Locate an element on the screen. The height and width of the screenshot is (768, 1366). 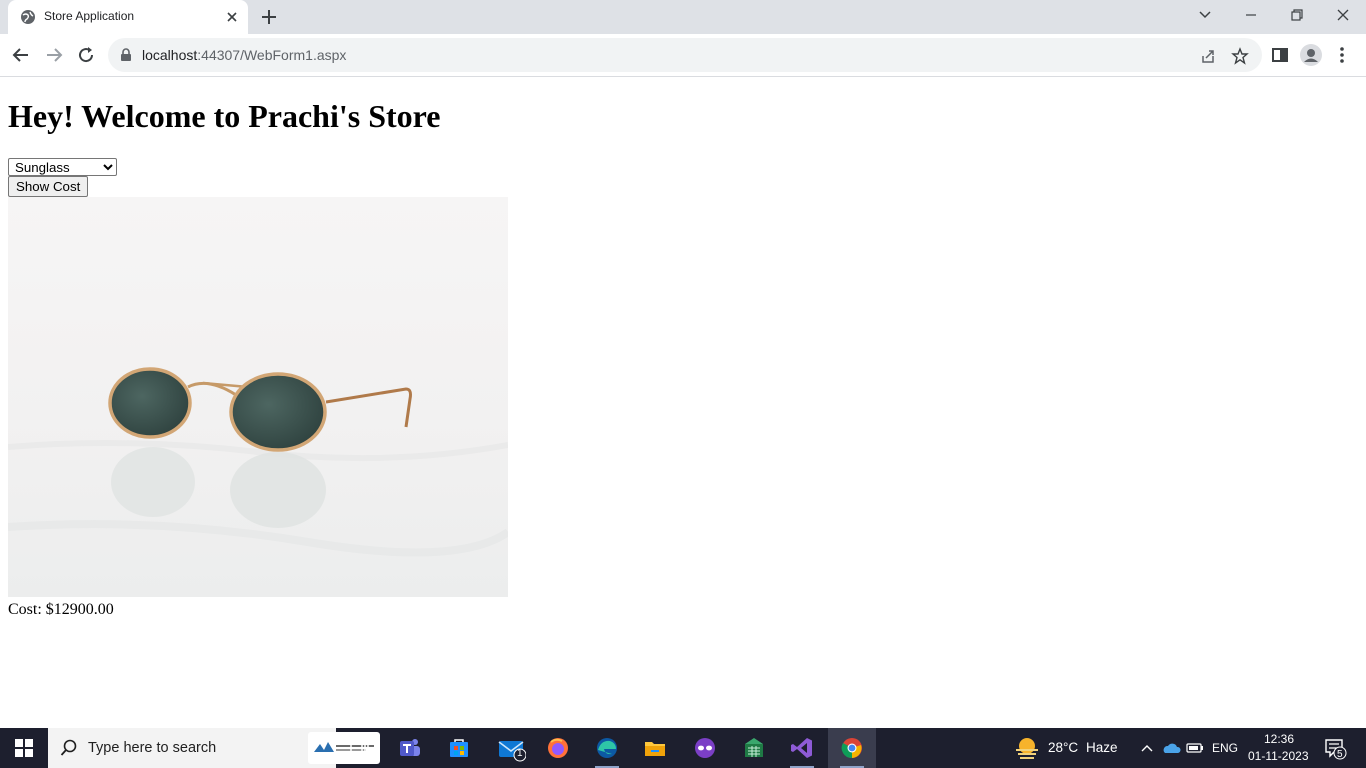
taskbar-visual-studio is located at coordinates (802, 748).